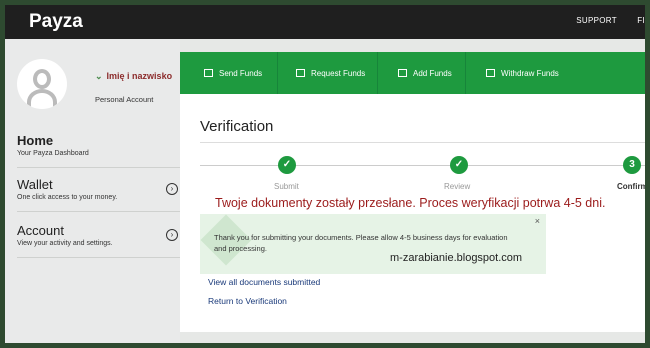 This screenshot has height=348, width=650. I want to click on sidebar-item-wallet: Wallet One click access to your money. ›, so click(98, 189).